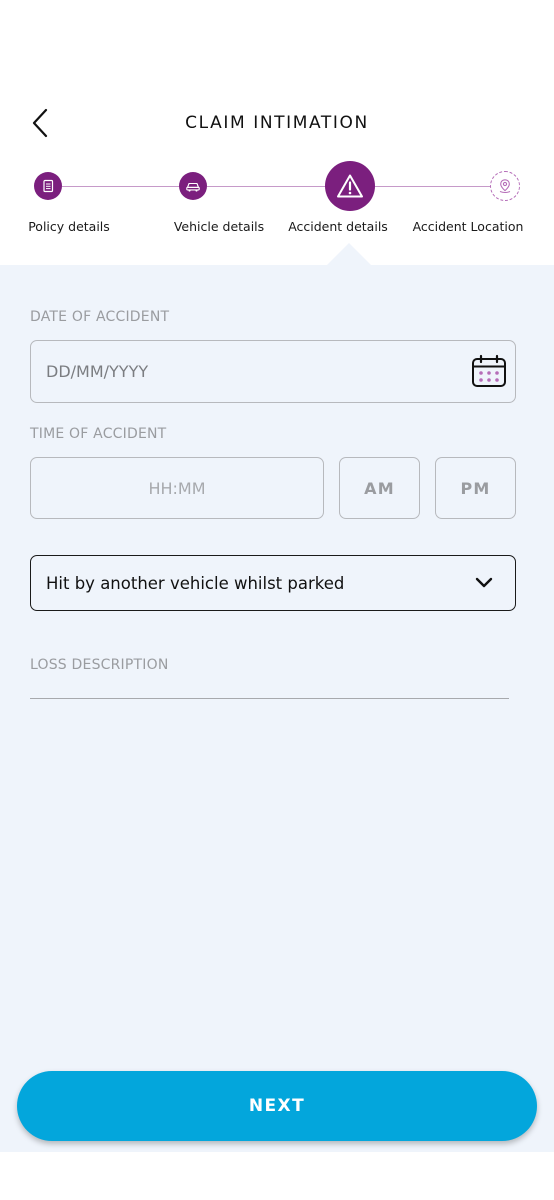 The height and width of the screenshot is (1200, 554). Describe the element at coordinates (277, 123) in the screenshot. I see `page-title: CLAIM INTIMATION` at that location.